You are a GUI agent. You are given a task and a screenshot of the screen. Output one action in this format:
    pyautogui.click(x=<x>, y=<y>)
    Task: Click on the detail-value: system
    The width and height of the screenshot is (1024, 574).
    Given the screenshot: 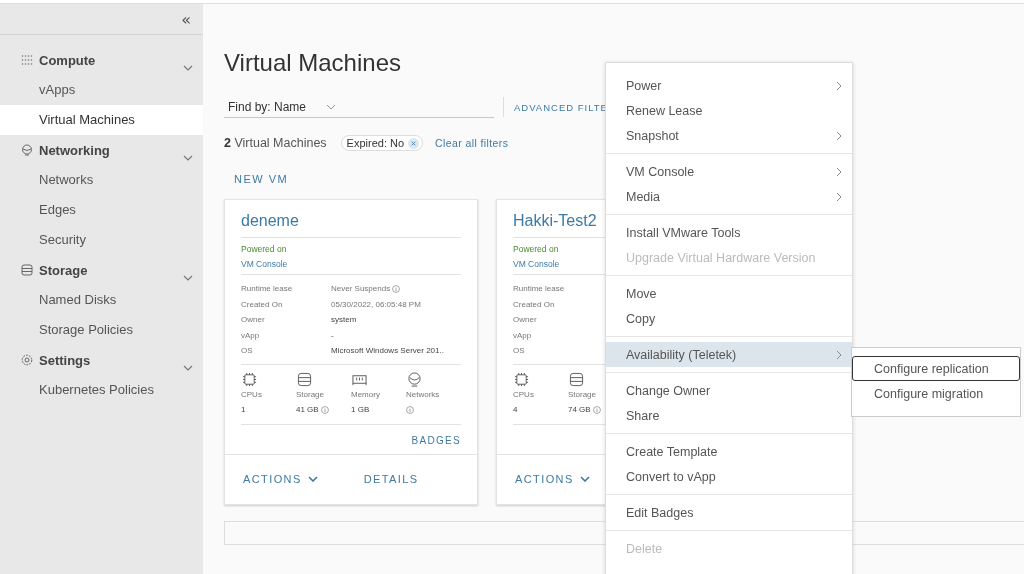 What is the action you would take?
    pyautogui.click(x=344, y=320)
    